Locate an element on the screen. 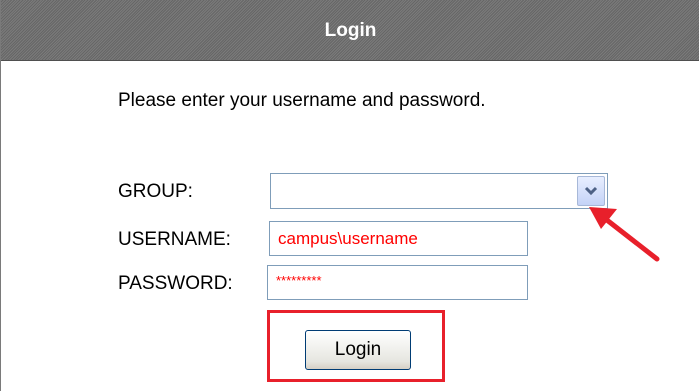 Image resolution: width=699 pixels, height=391 pixels. group-label: GROUP: is located at coordinates (155, 191).